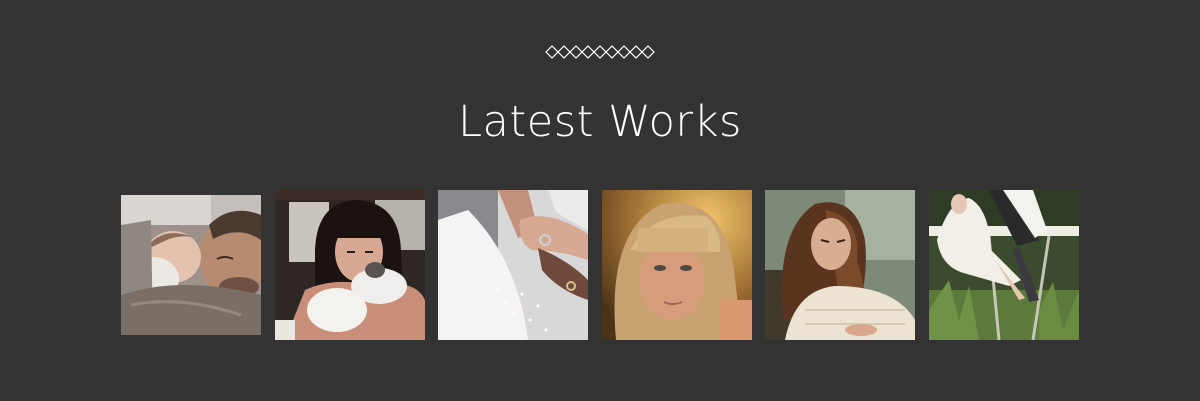 The height and width of the screenshot is (401, 1200). I want to click on photo-girl-portrait-icon, so click(677, 265).